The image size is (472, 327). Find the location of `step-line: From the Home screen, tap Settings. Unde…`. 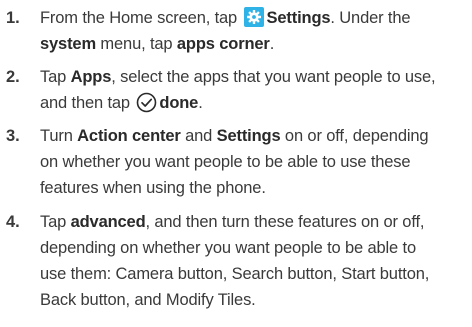

step-line: From the Home screen, tap Settings. Unde… is located at coordinates (225, 18).